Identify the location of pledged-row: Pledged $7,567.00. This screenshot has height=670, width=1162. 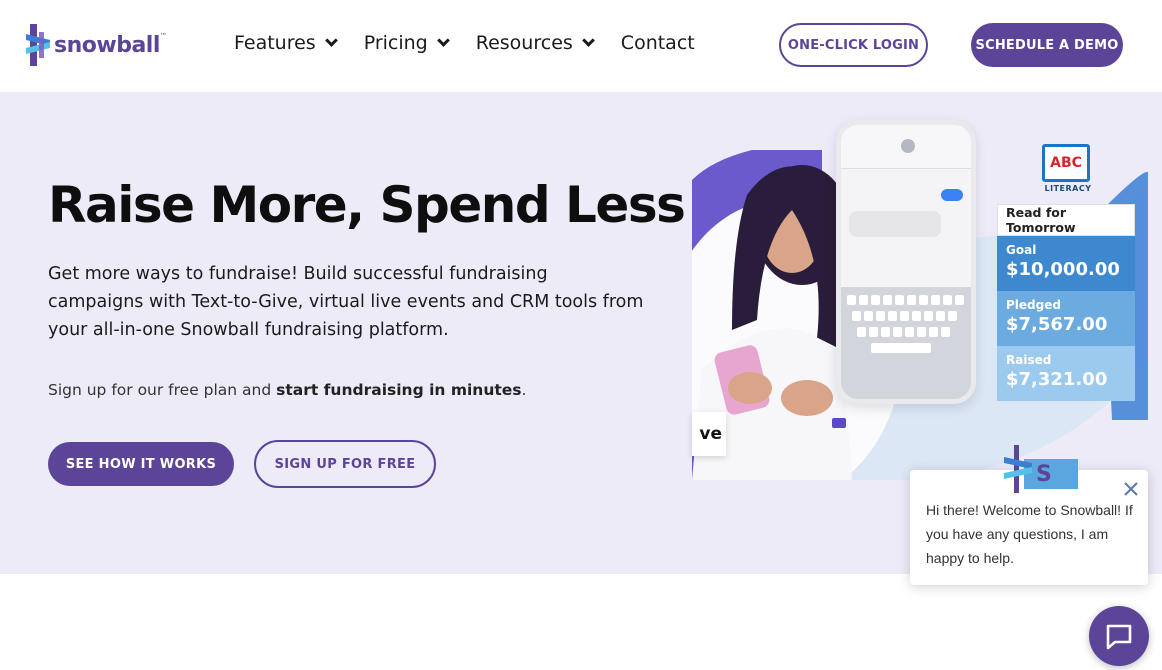
(1066, 318).